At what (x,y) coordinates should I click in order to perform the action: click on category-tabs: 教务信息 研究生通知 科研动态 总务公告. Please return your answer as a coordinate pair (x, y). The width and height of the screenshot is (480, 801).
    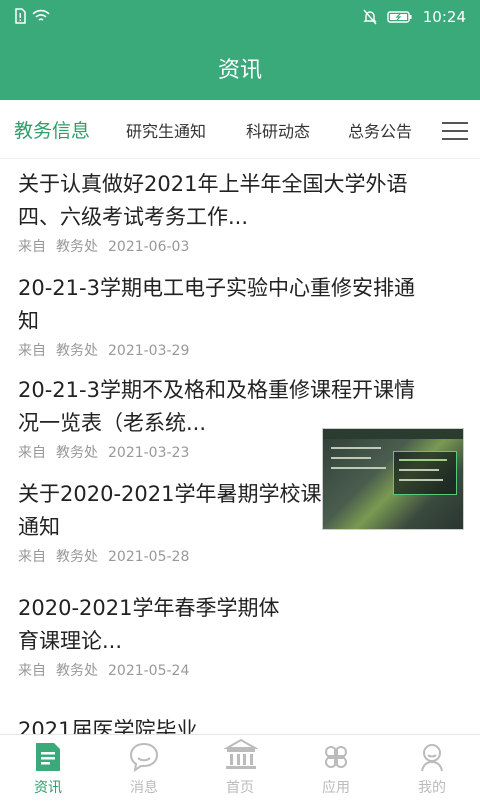
    Looking at the image, I should click on (240, 129).